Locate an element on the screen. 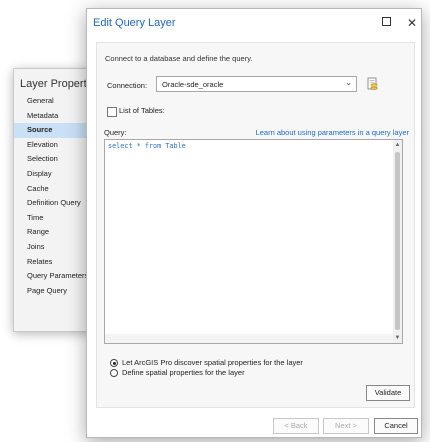 This screenshot has width=430, height=442. scroll-up-icon: ▲ is located at coordinates (397, 145).